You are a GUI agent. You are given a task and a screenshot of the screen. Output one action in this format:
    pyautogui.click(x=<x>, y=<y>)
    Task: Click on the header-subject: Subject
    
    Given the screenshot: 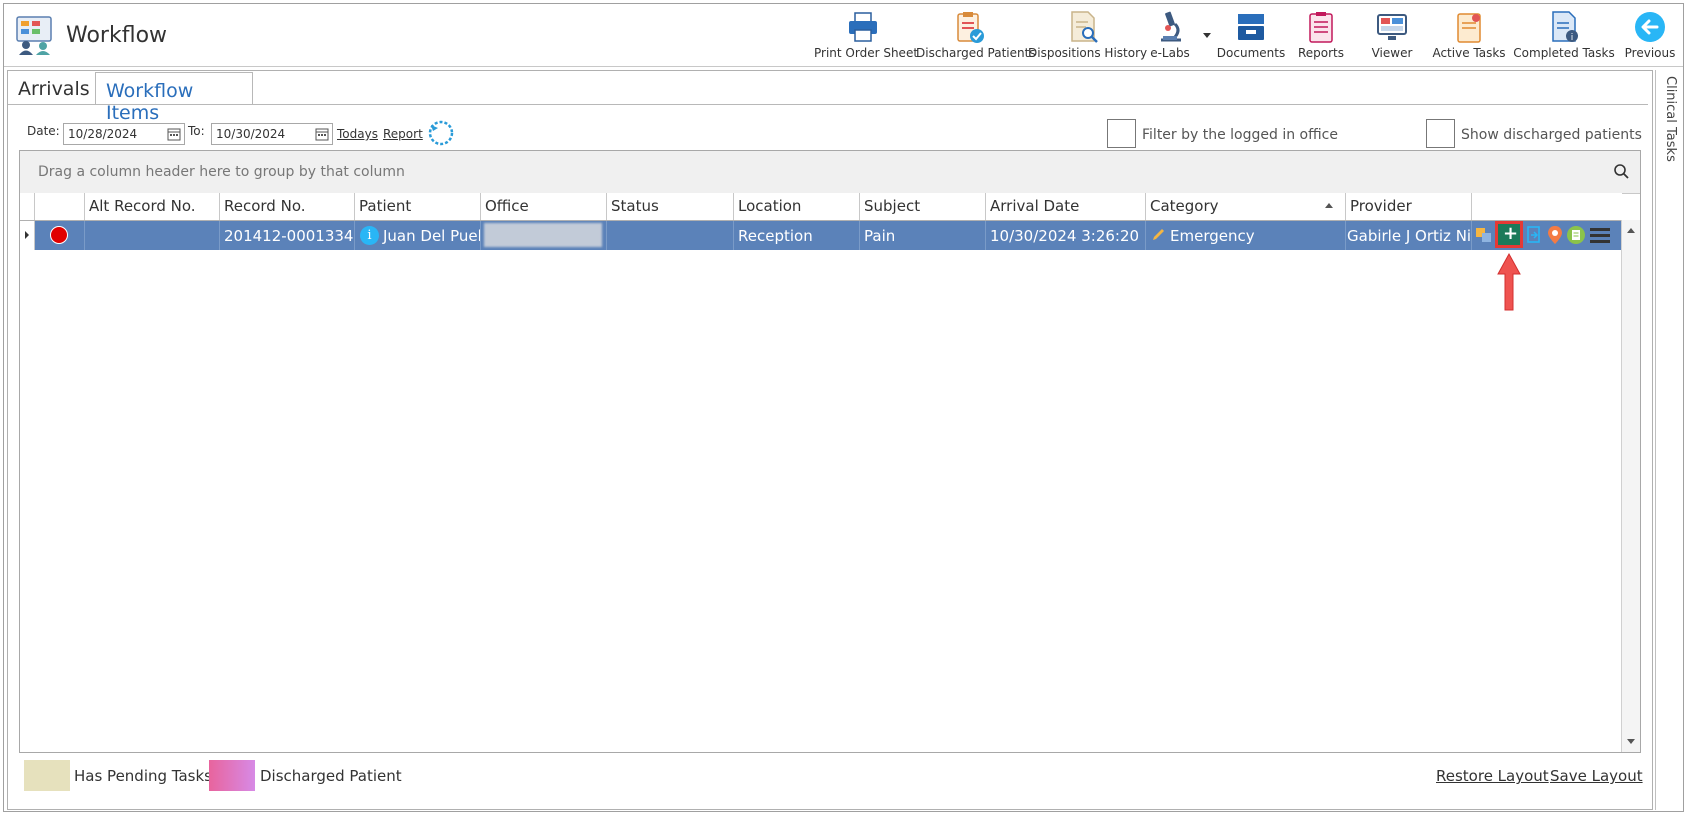 What is the action you would take?
    pyautogui.click(x=923, y=206)
    